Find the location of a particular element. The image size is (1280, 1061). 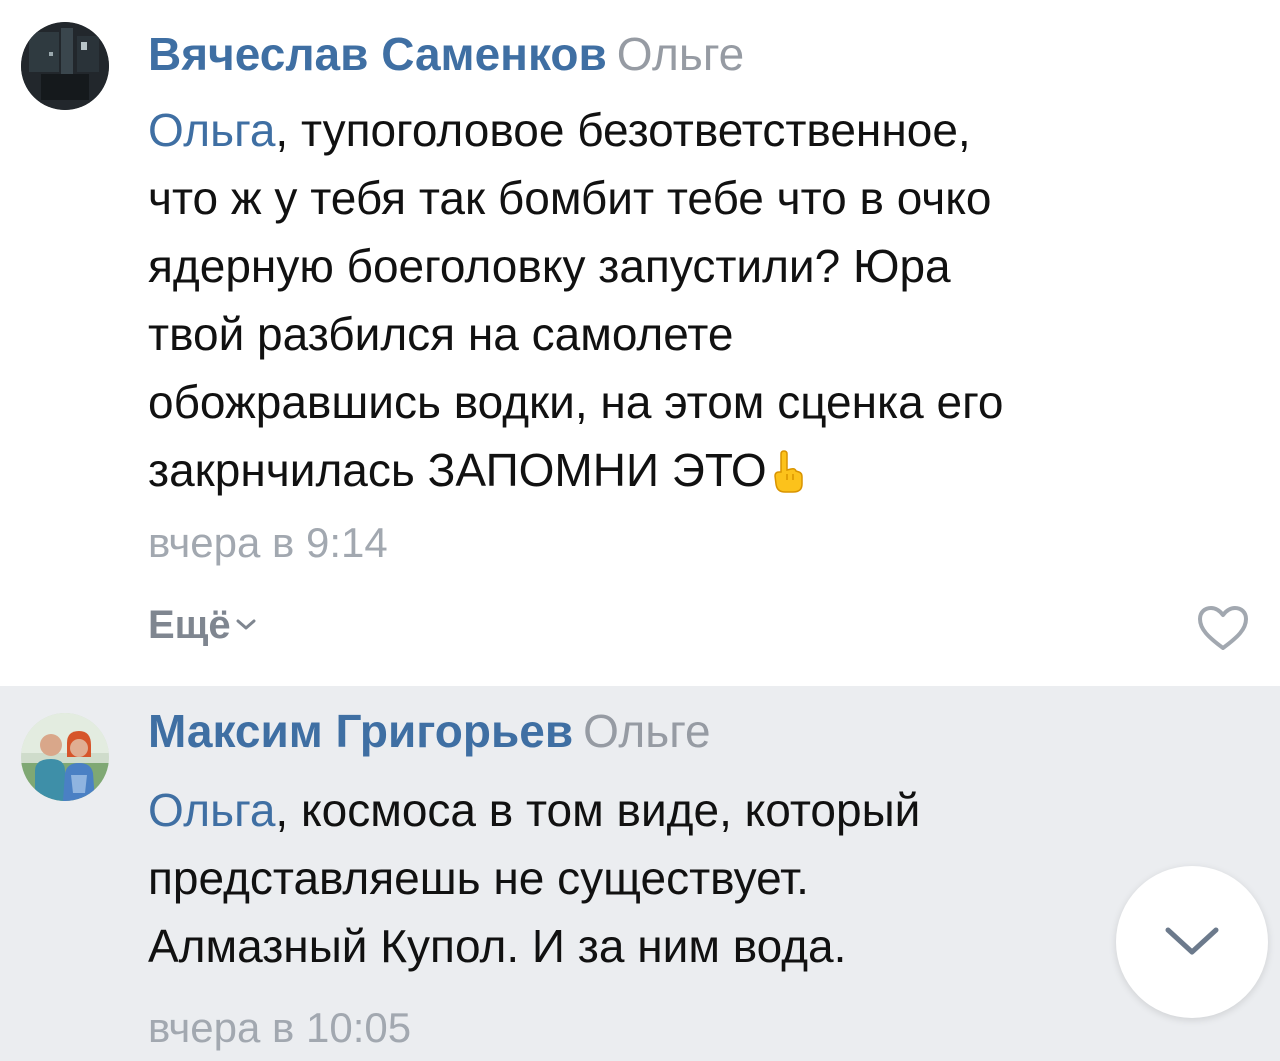

comment-text-line: представляешь не существует. is located at coordinates (478, 878).